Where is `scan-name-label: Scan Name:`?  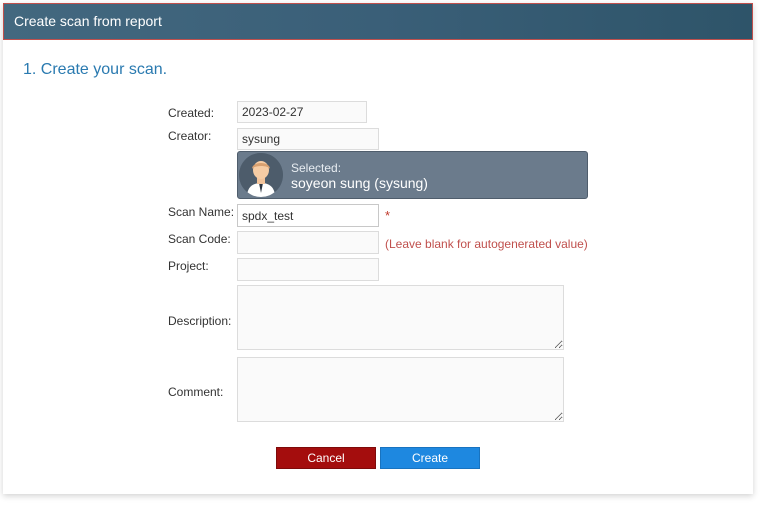 scan-name-label: Scan Name: is located at coordinates (201, 212).